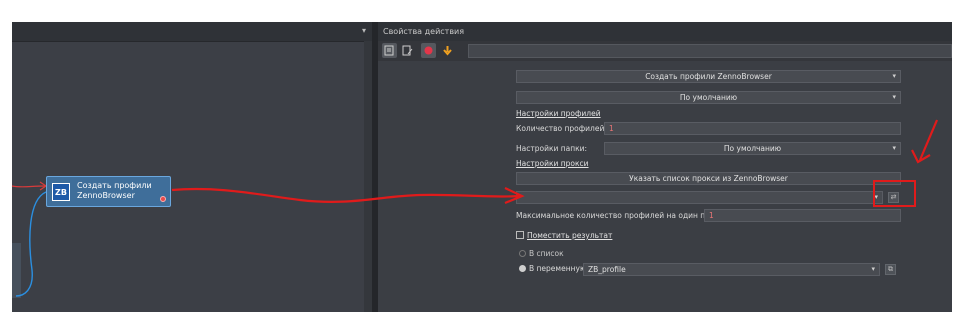 The height and width of the screenshot is (330, 960). I want to click on annotation-pointer-line, so click(928, 140).